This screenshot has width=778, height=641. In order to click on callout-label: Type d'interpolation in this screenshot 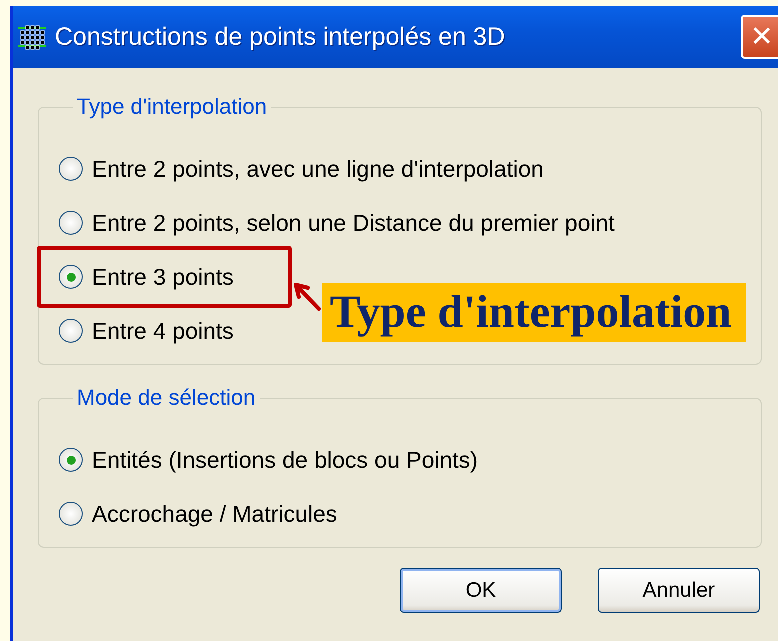, I will do `click(534, 312)`.